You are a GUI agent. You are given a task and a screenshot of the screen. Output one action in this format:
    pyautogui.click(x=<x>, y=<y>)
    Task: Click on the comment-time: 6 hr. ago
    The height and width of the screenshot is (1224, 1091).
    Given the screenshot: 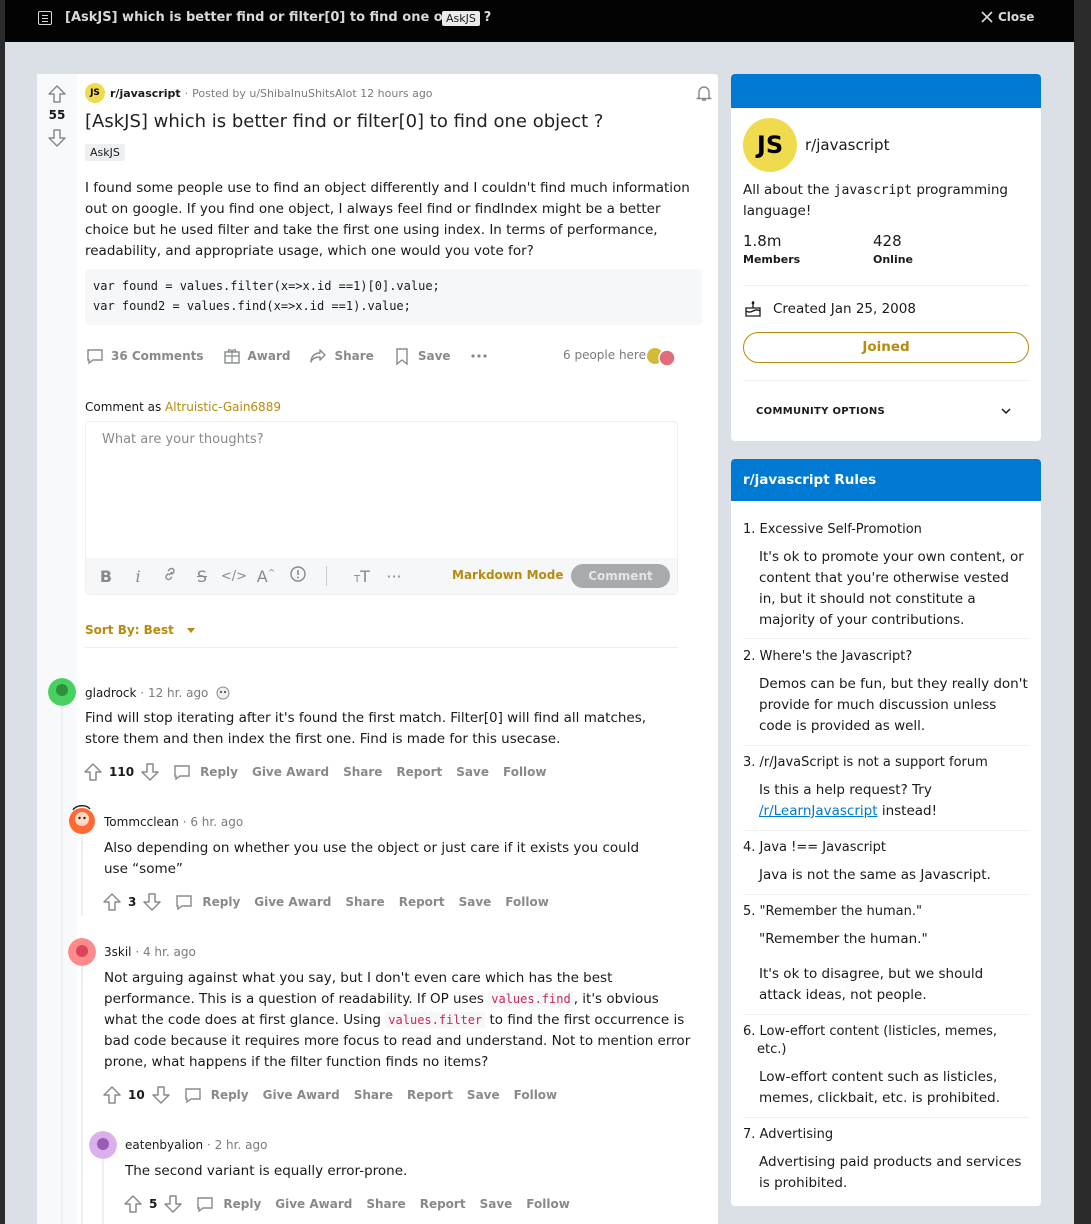 What is the action you would take?
    pyautogui.click(x=216, y=822)
    